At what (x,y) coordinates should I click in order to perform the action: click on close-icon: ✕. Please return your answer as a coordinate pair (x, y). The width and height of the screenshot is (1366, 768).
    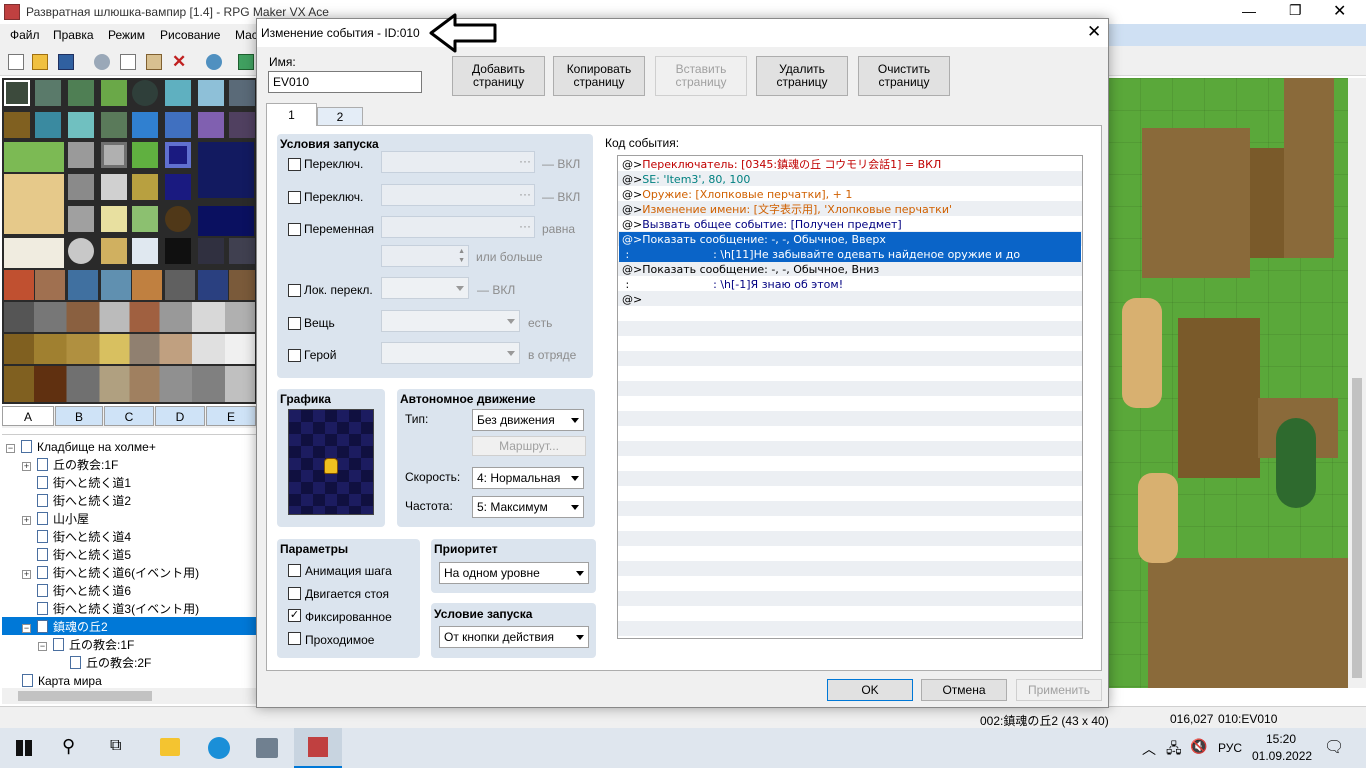
    Looking at the image, I should click on (1339, 11).